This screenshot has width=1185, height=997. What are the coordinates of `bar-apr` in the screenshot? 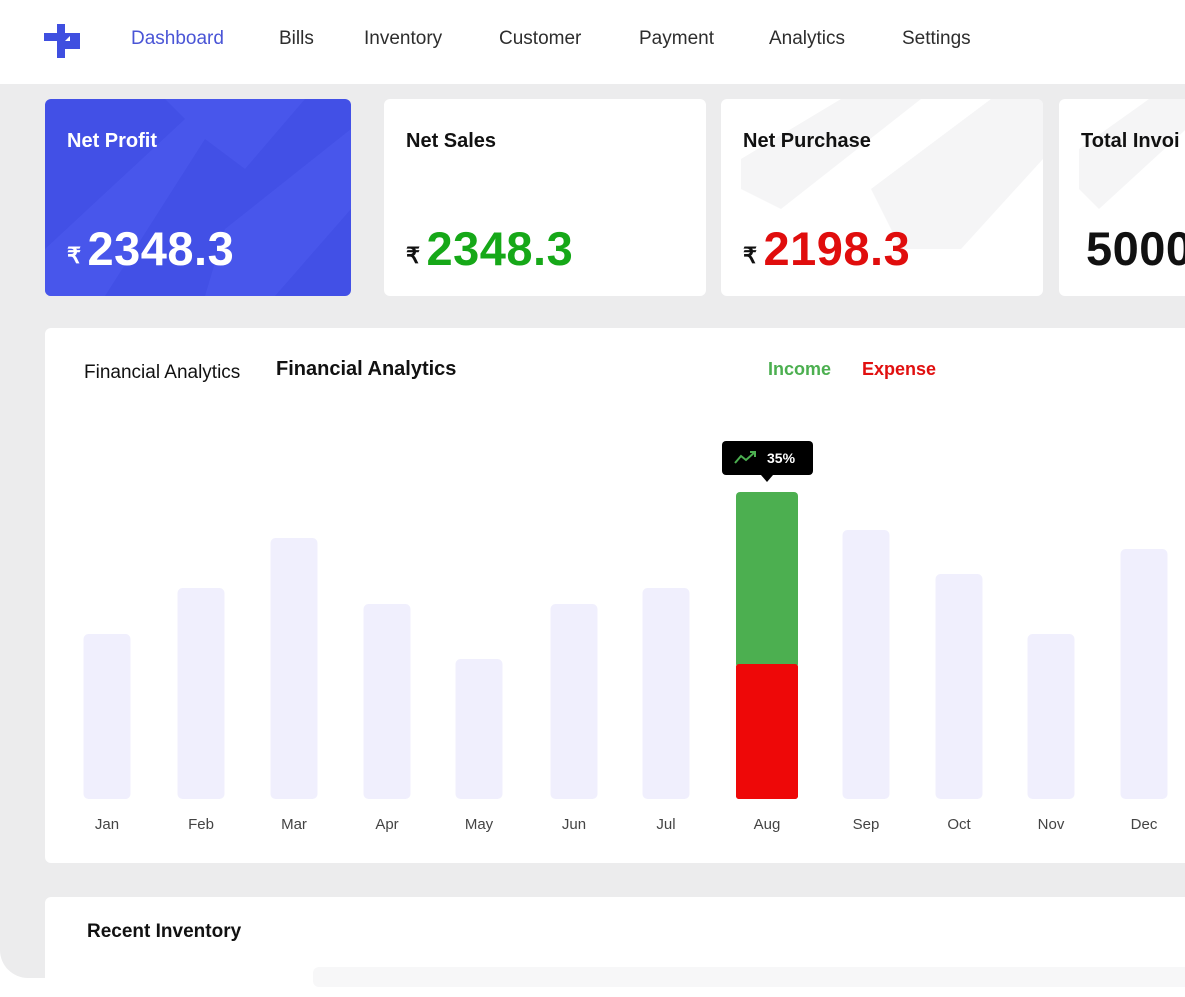 It's located at (387, 701).